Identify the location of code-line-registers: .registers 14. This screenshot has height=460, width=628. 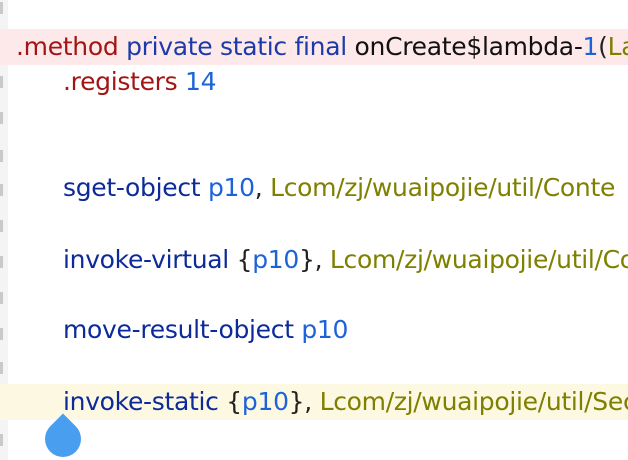
(314, 82).